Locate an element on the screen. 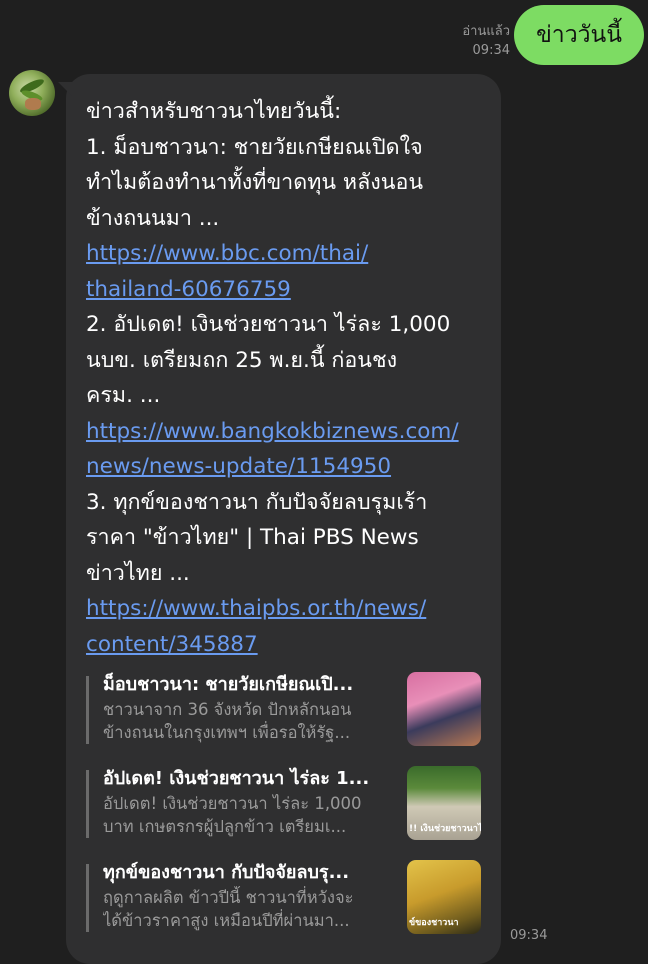 The image size is (648, 964). message-line: ราคา "ข้าวไทย" | Thai PBS News is located at coordinates (252, 537).